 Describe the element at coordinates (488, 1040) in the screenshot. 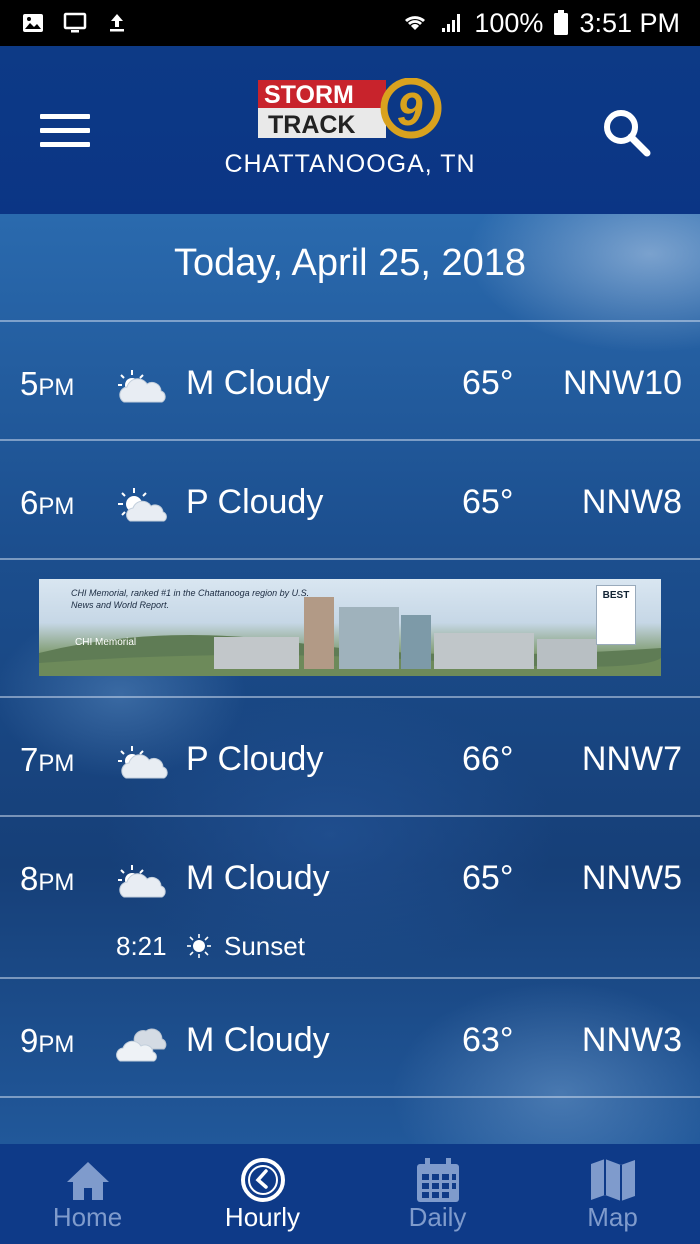

I see `temperature: 63°` at that location.